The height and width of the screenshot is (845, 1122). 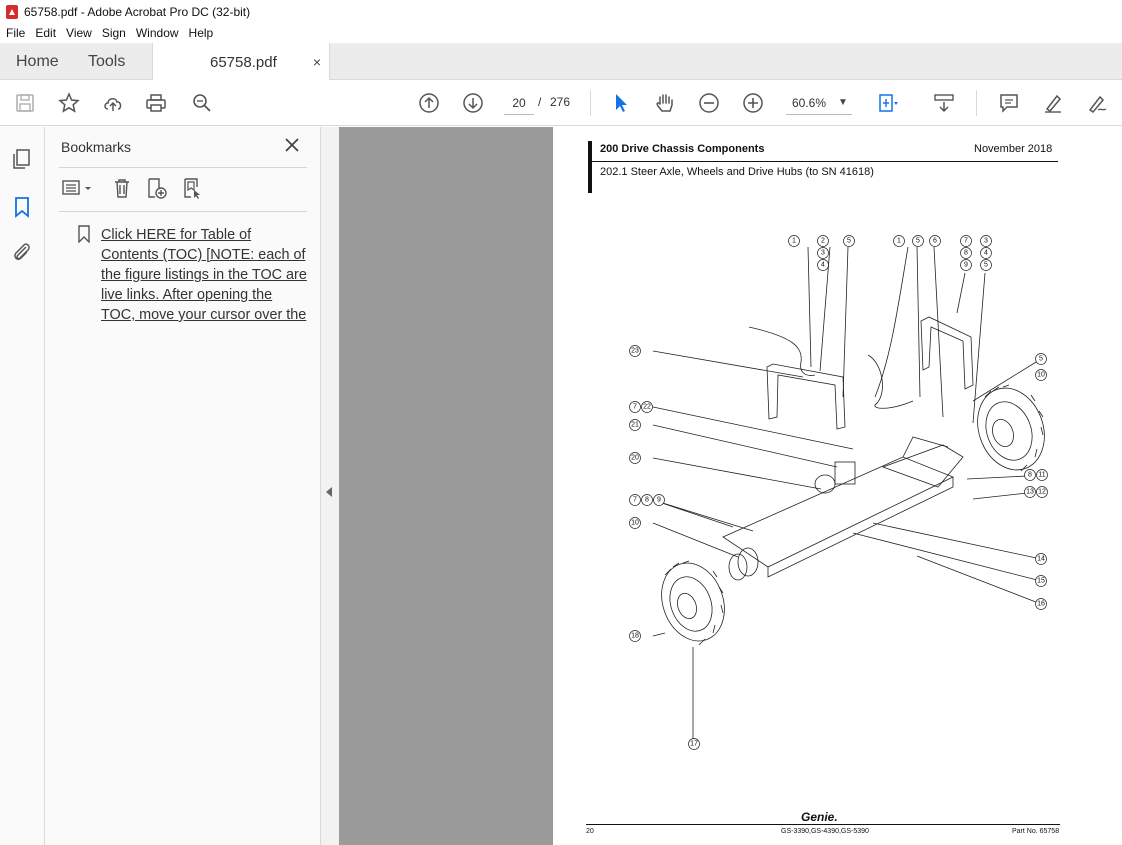 What do you see at coordinates (819, 817) in the screenshot?
I see `genie-logo: Genie.` at bounding box center [819, 817].